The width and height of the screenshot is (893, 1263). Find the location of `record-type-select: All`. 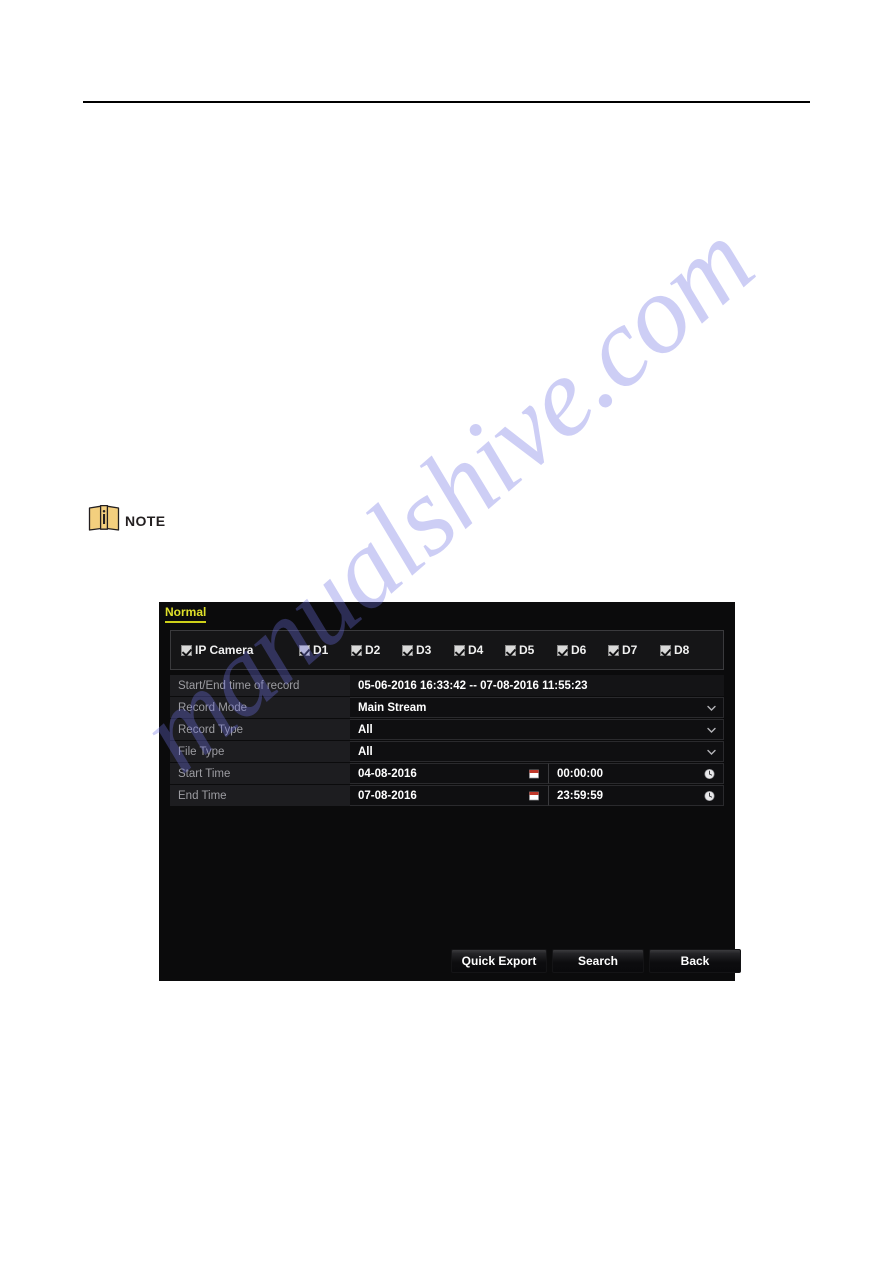

record-type-select: All is located at coordinates (537, 729).